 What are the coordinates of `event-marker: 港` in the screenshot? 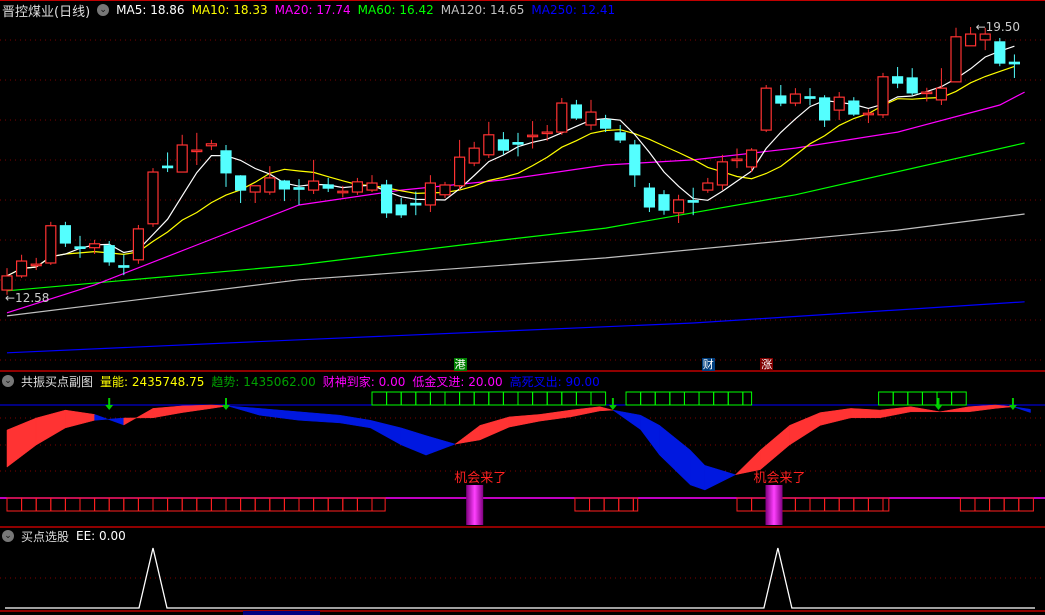 It's located at (460, 364).